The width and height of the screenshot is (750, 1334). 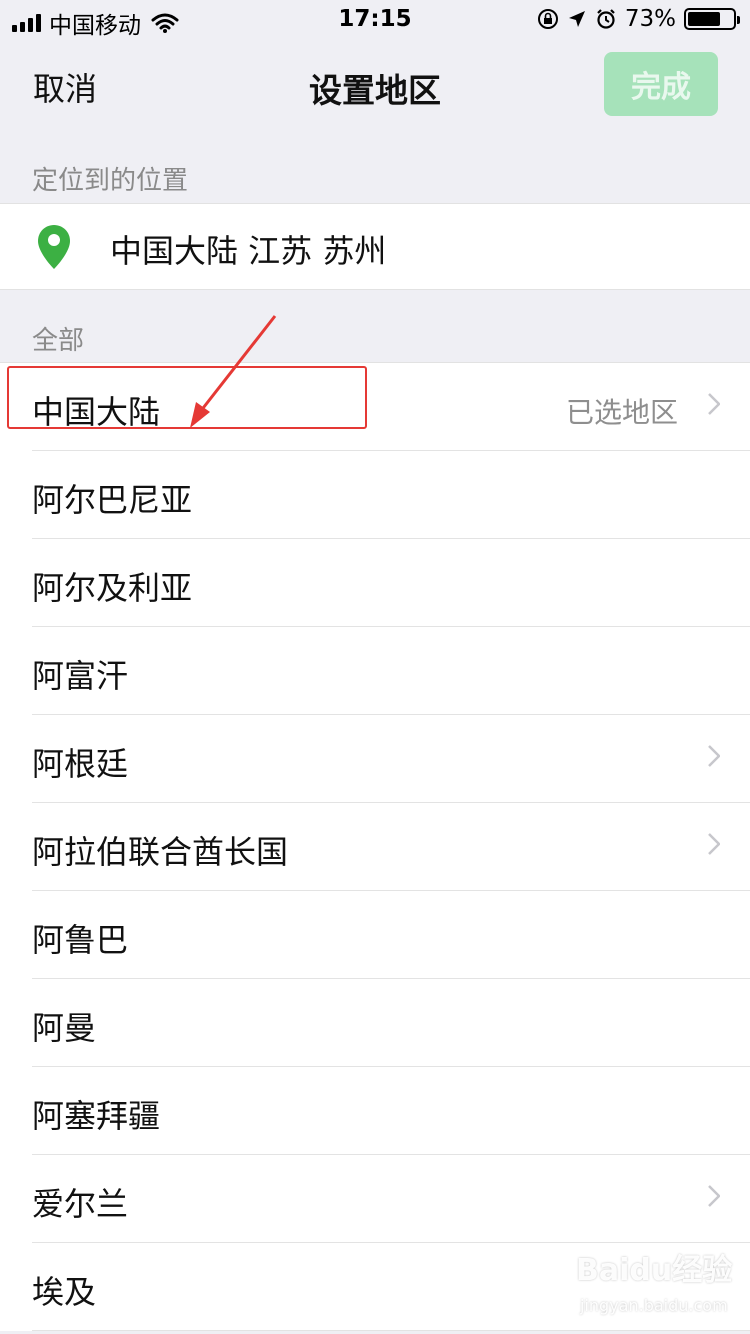 I want to click on region-label: 阿塞拜疆, so click(x=96, y=1116).